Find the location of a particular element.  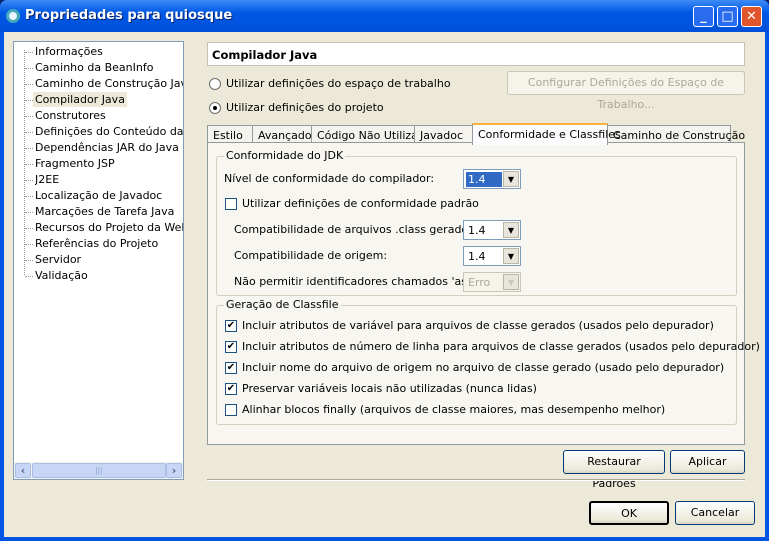

tree-item: Informações is located at coordinates (109, 51).